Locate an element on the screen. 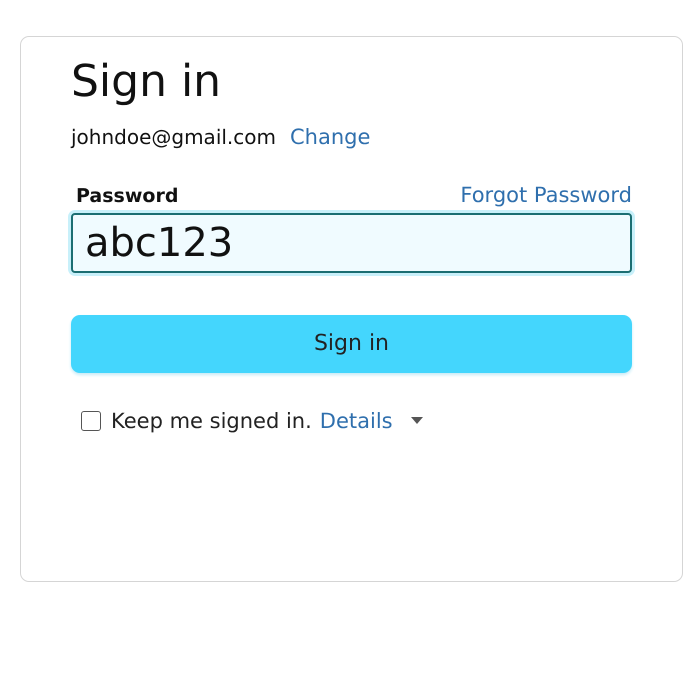  keep-signed-in-label: Keep me signed in. is located at coordinates (211, 420).